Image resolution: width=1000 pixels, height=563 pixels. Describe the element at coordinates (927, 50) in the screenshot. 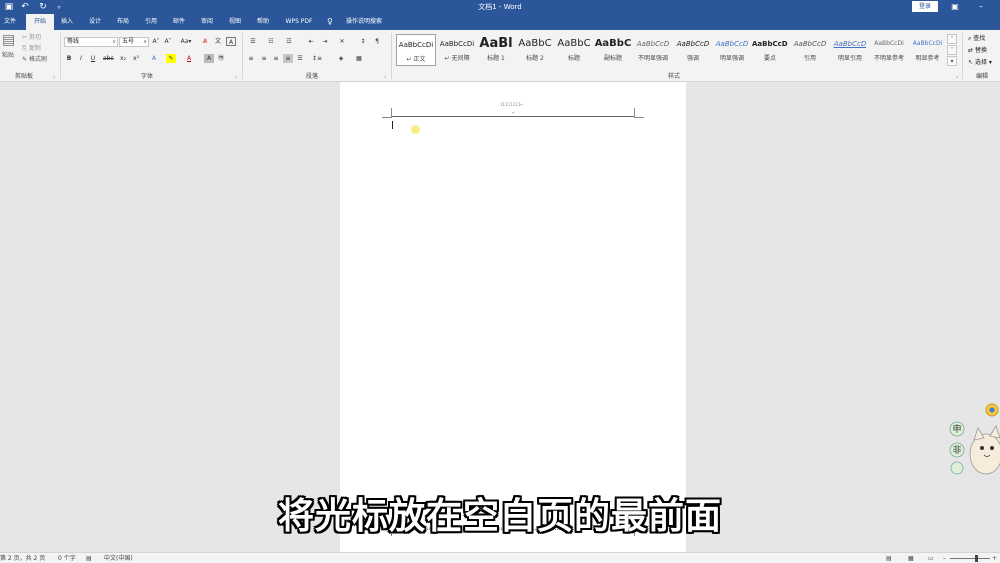

I see `style-intense-reference: AaBbCcDi 明显参考` at that location.